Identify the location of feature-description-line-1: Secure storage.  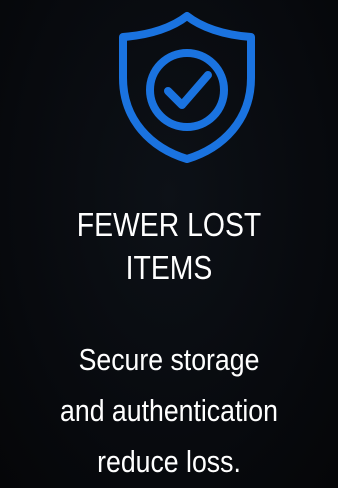
(169, 359).